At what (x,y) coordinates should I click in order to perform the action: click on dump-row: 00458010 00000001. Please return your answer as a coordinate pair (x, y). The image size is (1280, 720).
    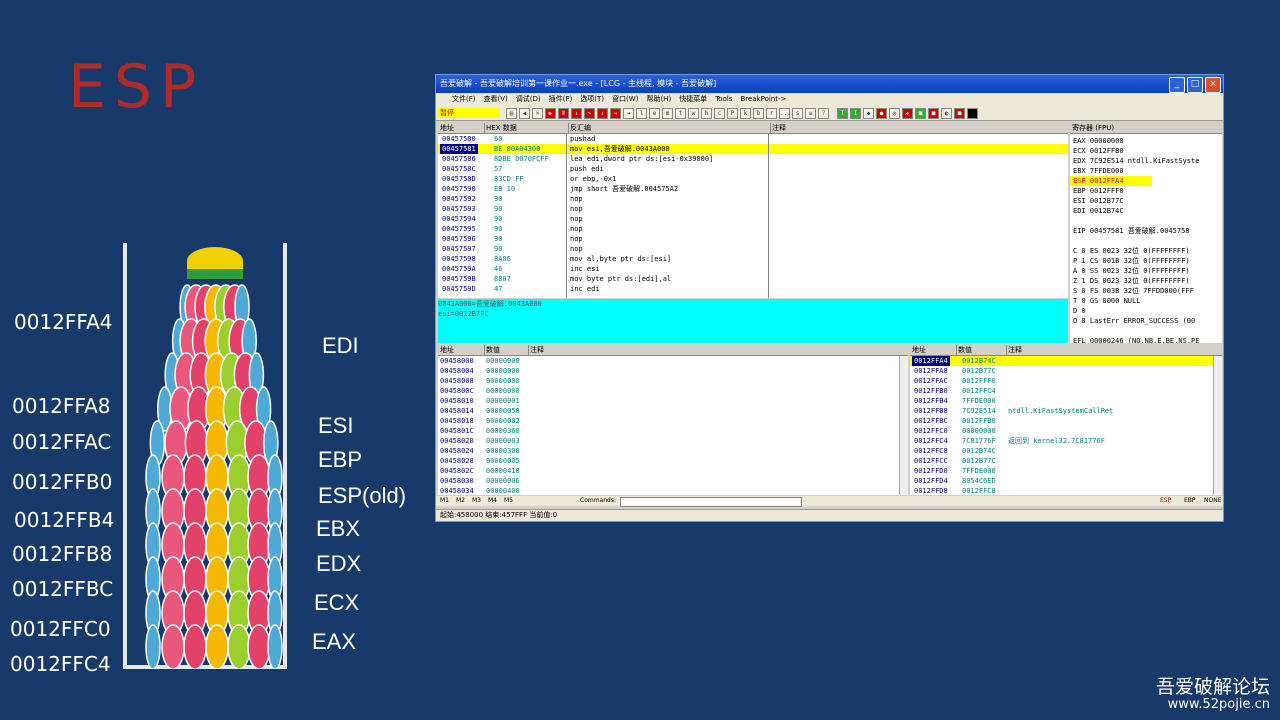
    Looking at the image, I should click on (673, 401).